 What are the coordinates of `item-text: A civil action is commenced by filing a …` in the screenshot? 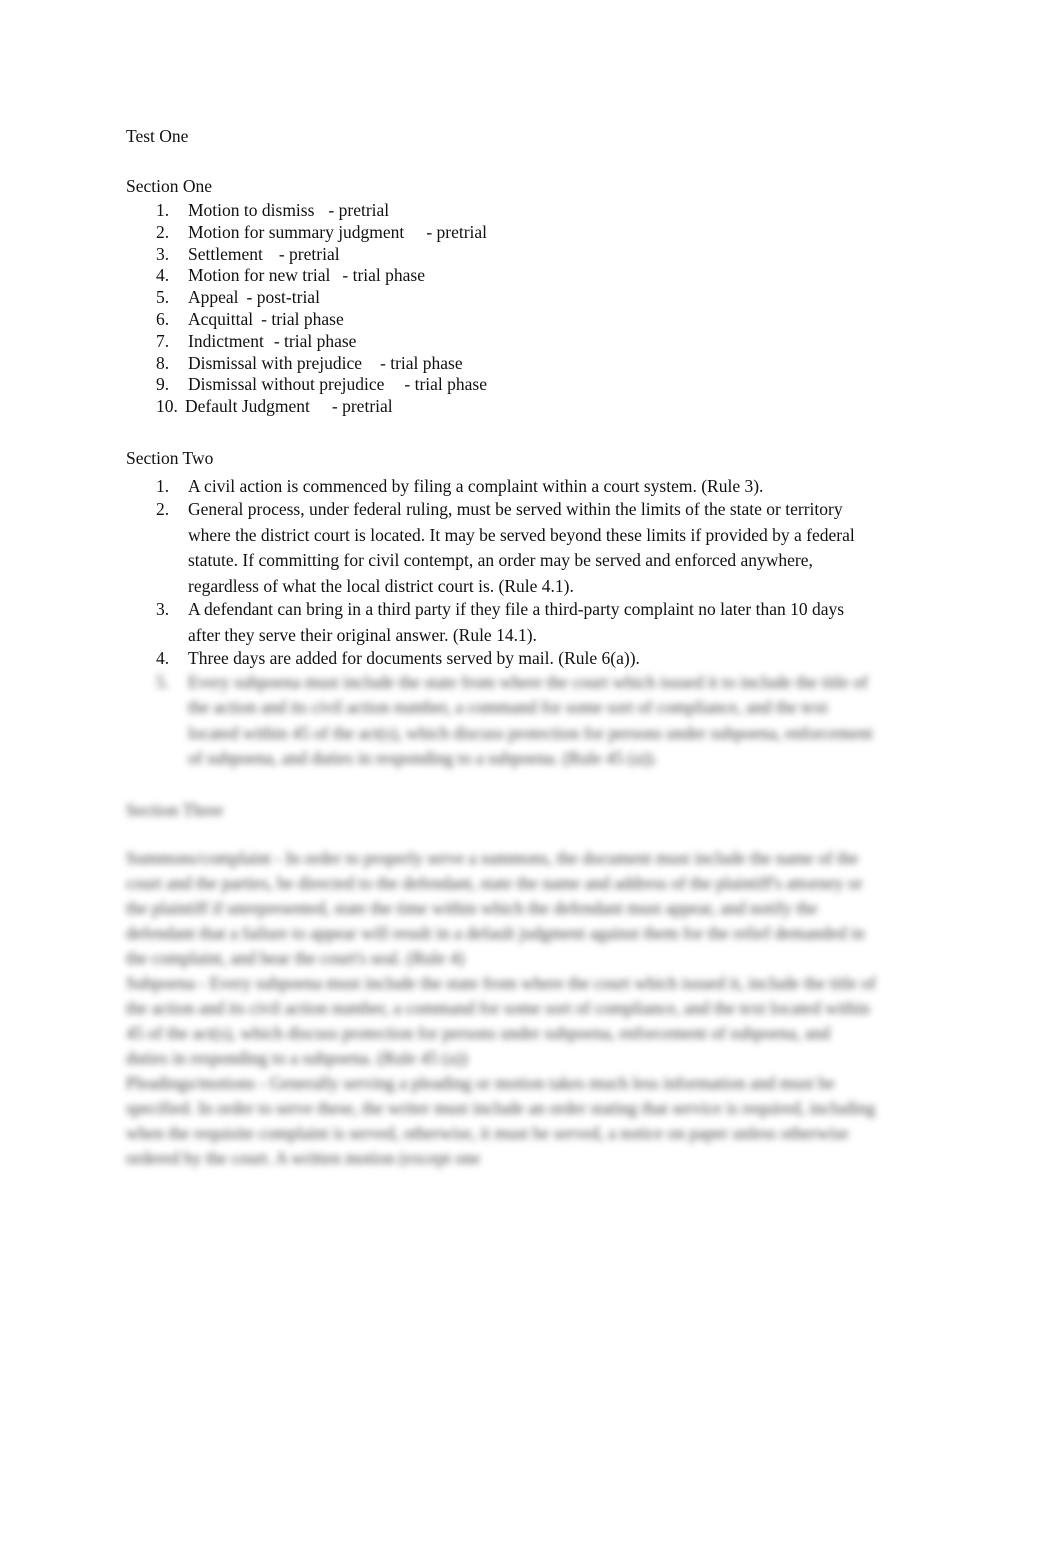 It's located at (476, 485).